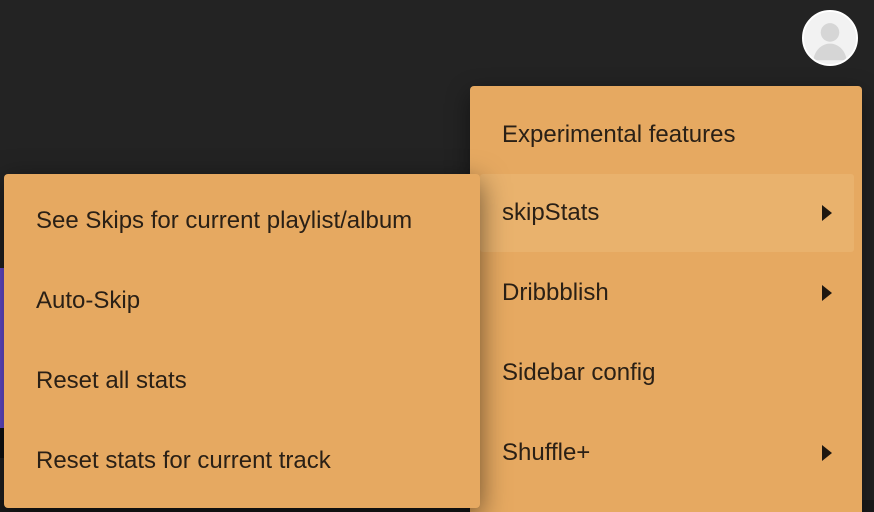  What do you see at coordinates (667, 293) in the screenshot?
I see `menu-item-dribbblish: Dribbblish` at bounding box center [667, 293].